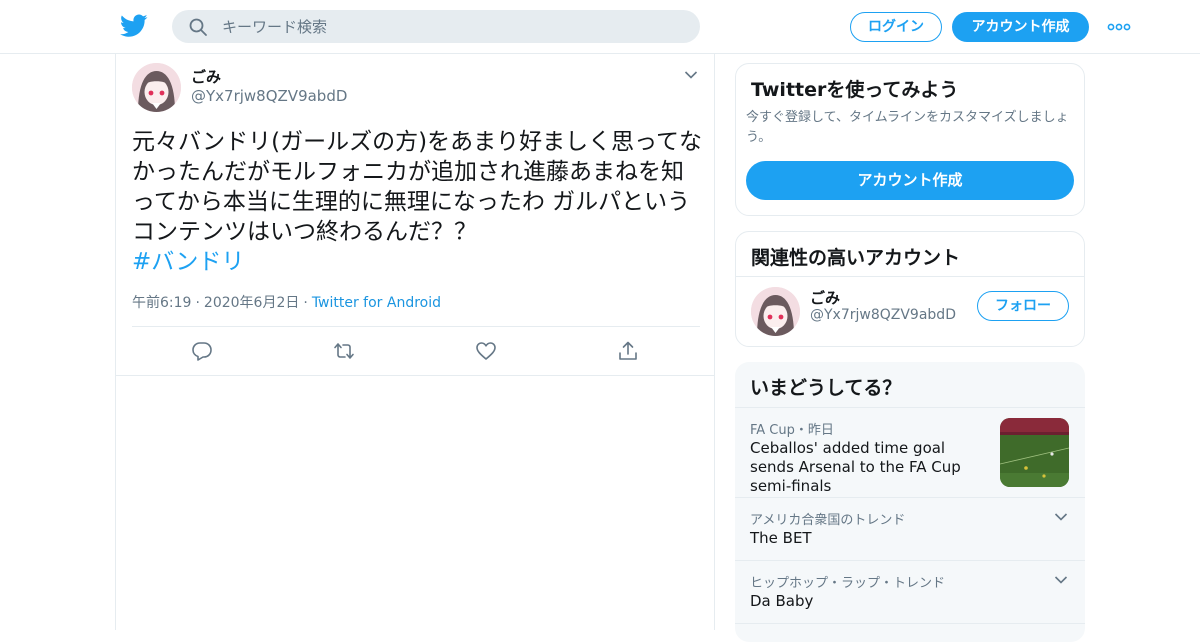 The image size is (1200, 642). Describe the element at coordinates (825, 297) in the screenshot. I see `related-account-name: ごみ` at that location.